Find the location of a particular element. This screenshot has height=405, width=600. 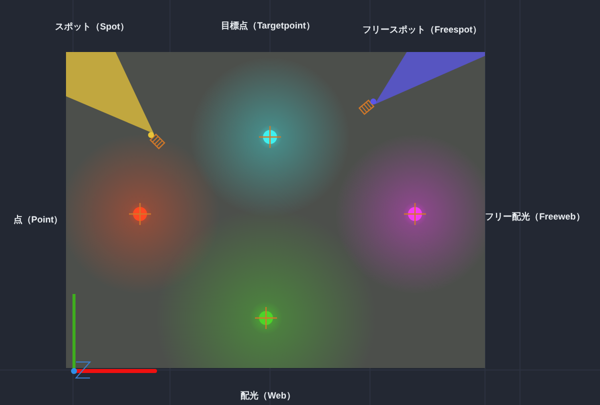

light-label: フリースポット（Freespot） is located at coordinates (422, 29).